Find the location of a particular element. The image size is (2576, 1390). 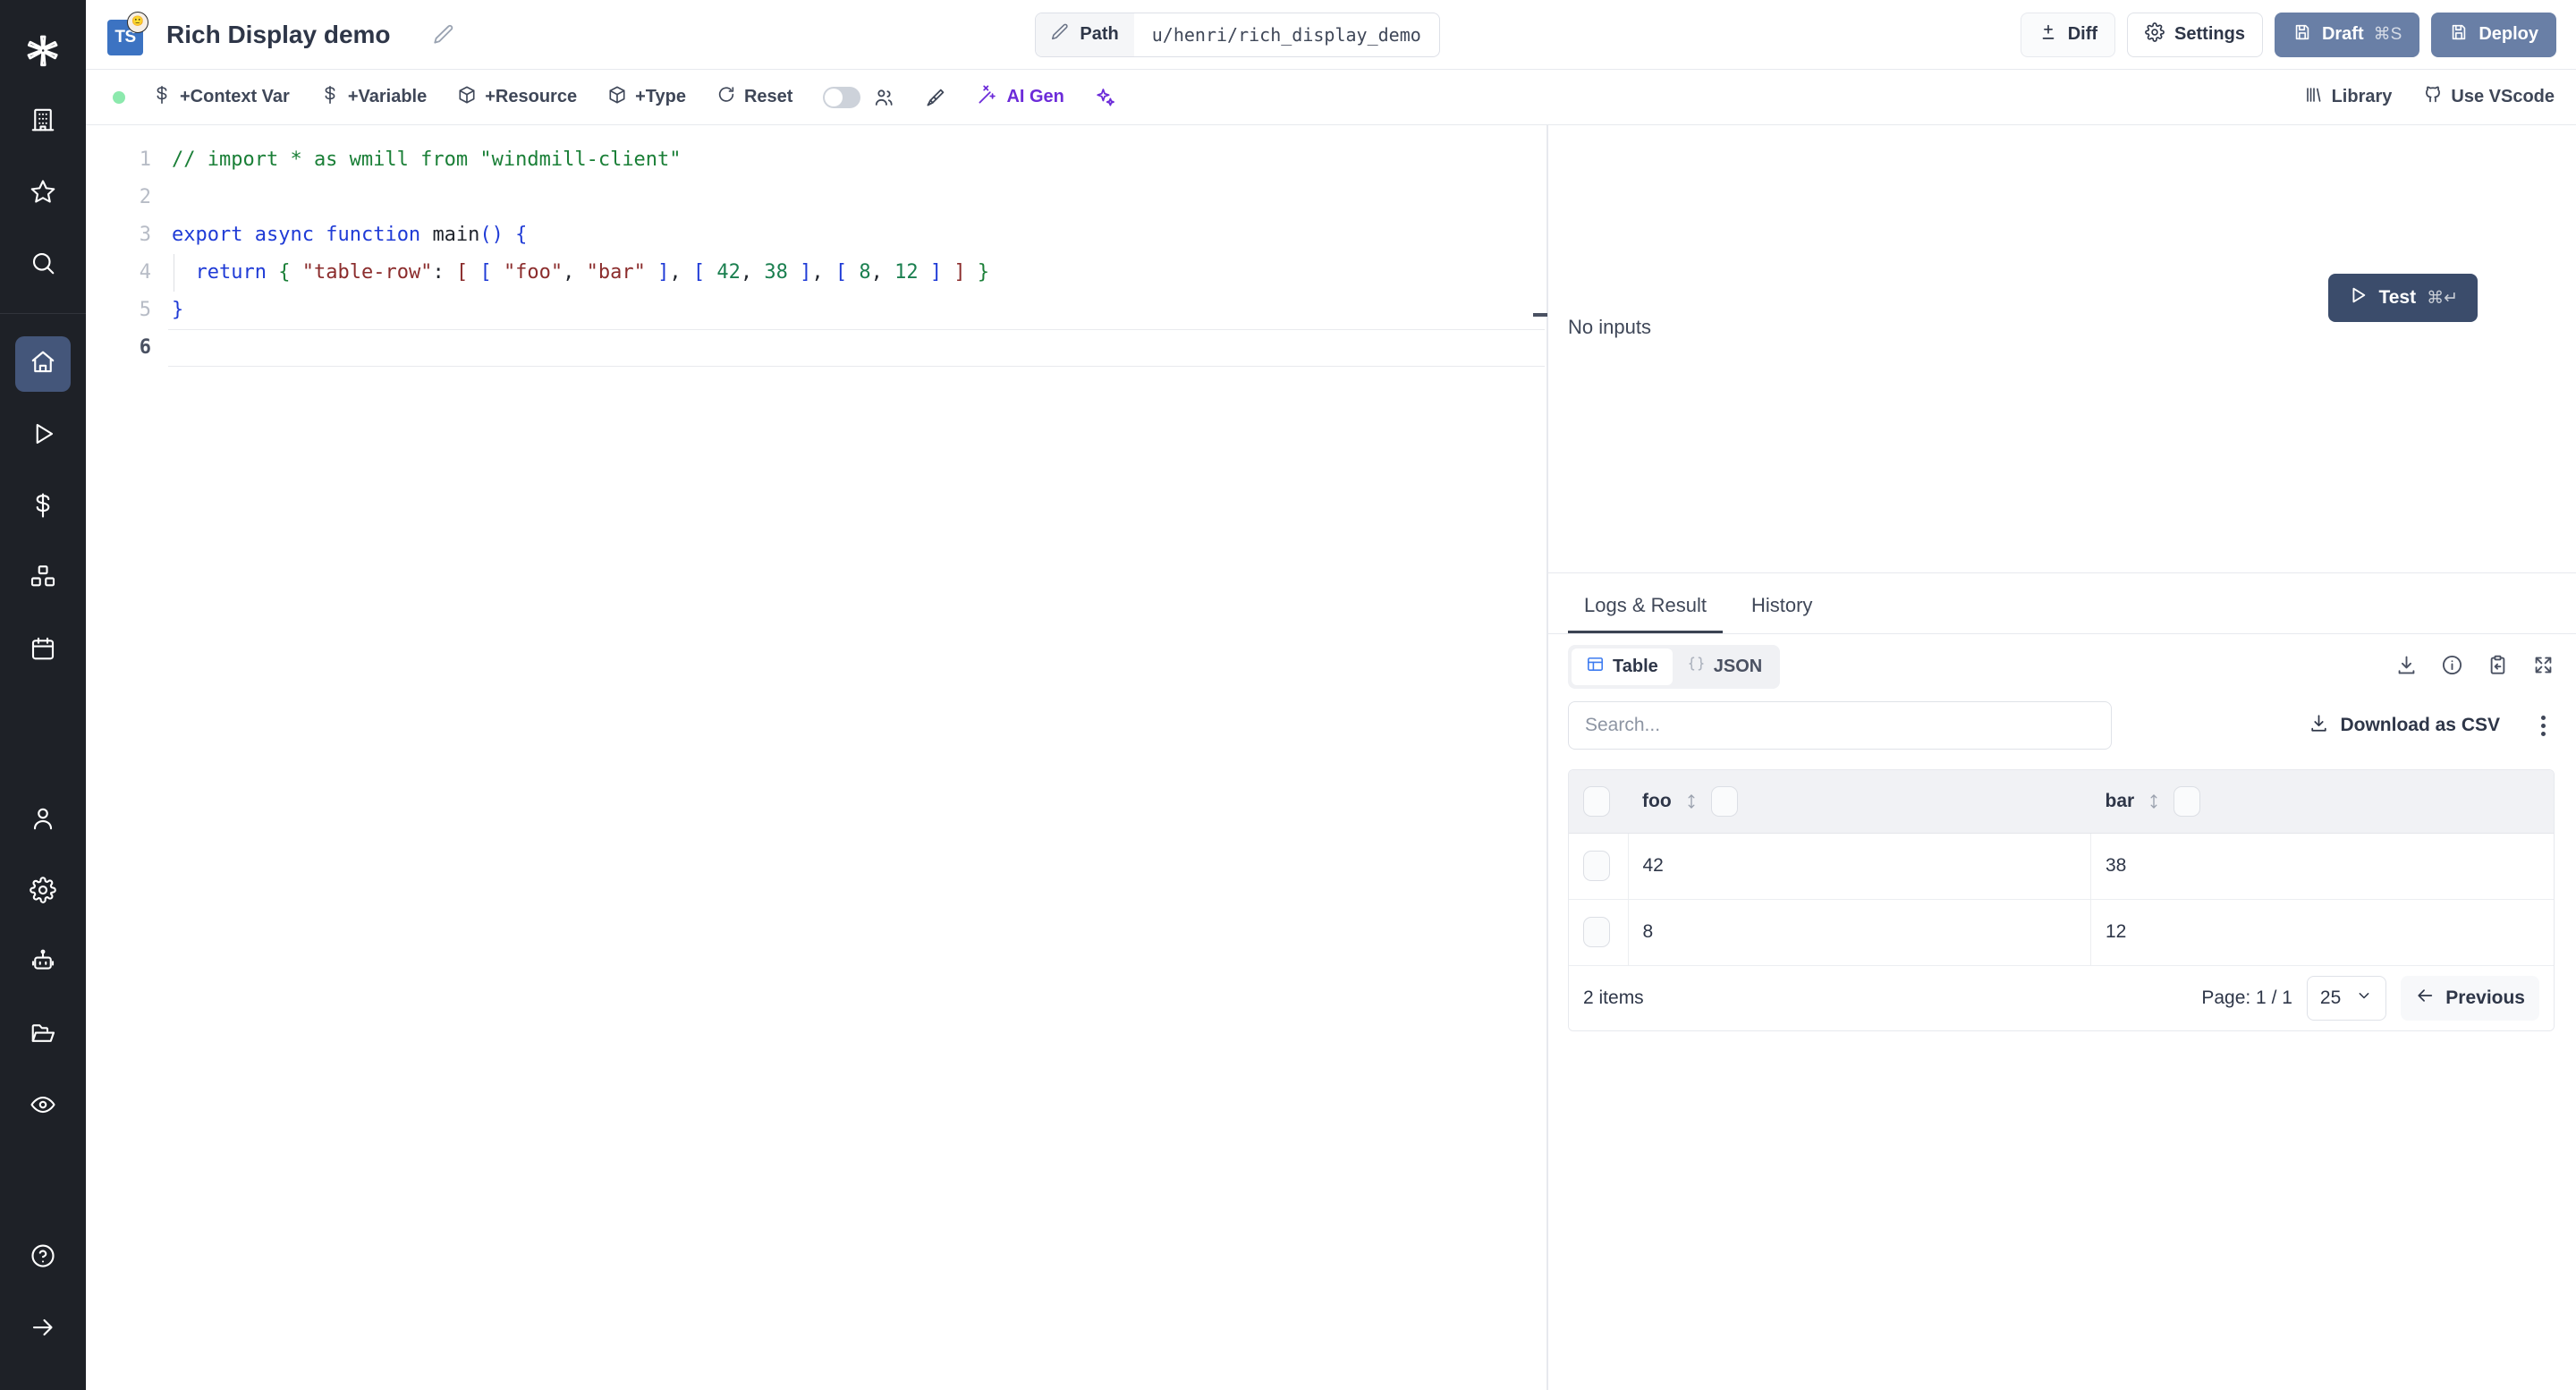

table-body: 42 38 8 12 is located at coordinates (2061, 899).